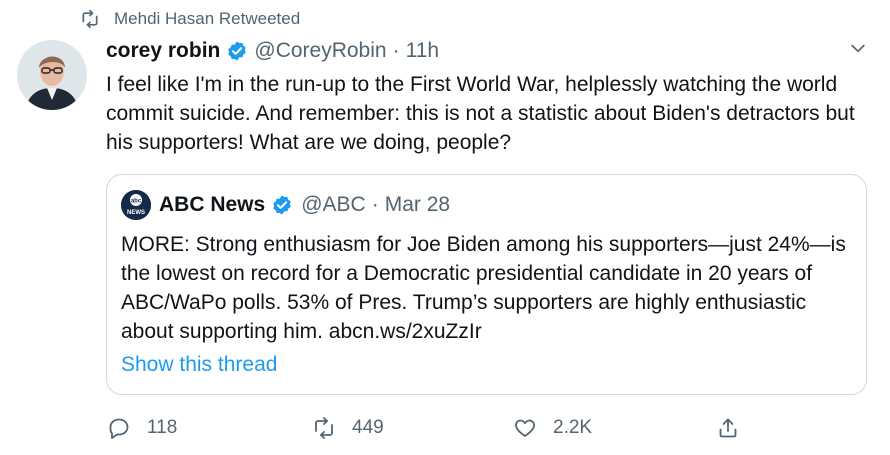  Describe the element at coordinates (445, 428) in the screenshot. I see `tweet-actions-bar: 118 449 2.2K` at that location.